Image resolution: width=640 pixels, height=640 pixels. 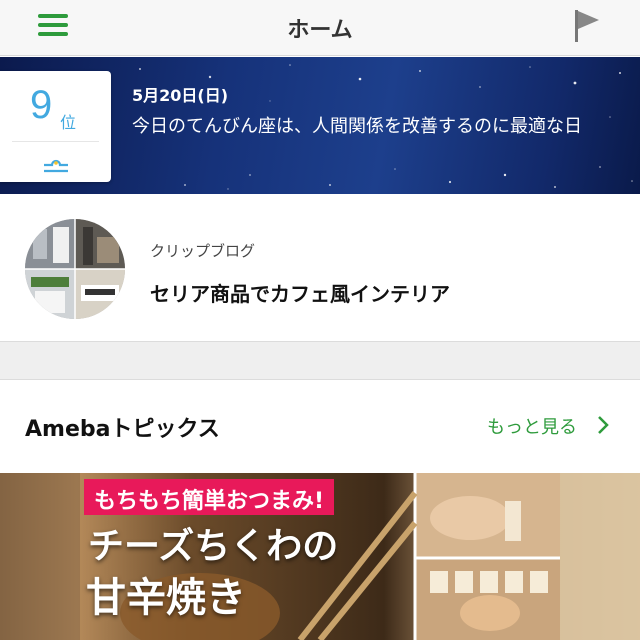 I want to click on flag-icon, so click(x=588, y=25).